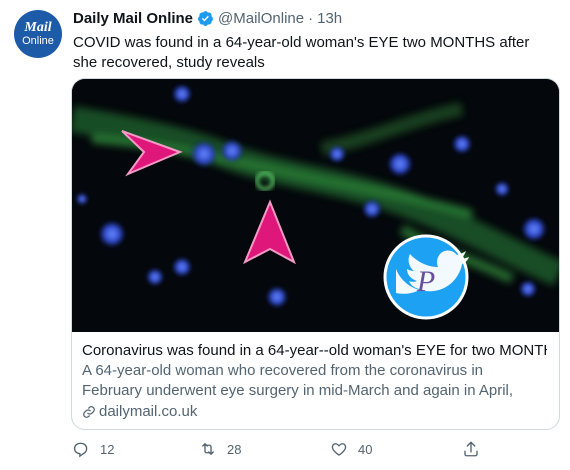  Describe the element at coordinates (148, 411) in the screenshot. I see `card-domain-text: dailymail.co.uk` at that location.